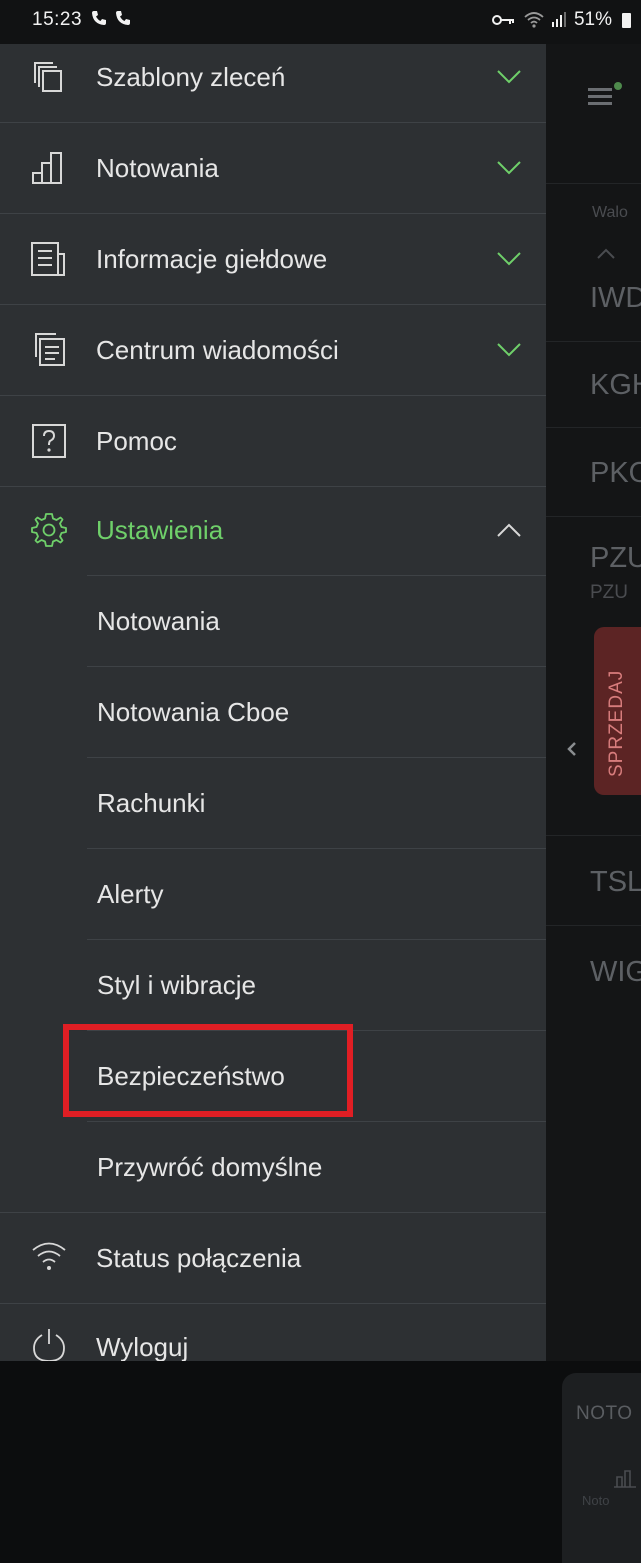  Describe the element at coordinates (616, 723) in the screenshot. I see `sell-label: SPRZEDAJ` at that location.